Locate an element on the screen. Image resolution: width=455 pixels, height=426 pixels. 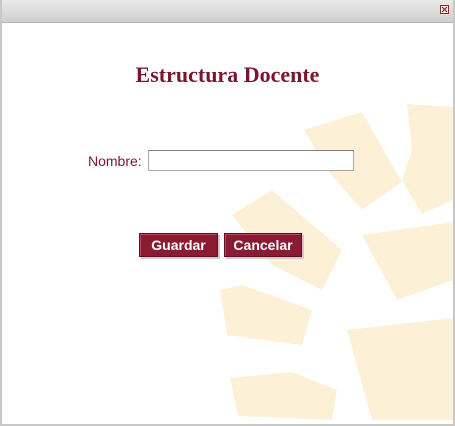
page-title: Estructura Docente is located at coordinates (227, 74).